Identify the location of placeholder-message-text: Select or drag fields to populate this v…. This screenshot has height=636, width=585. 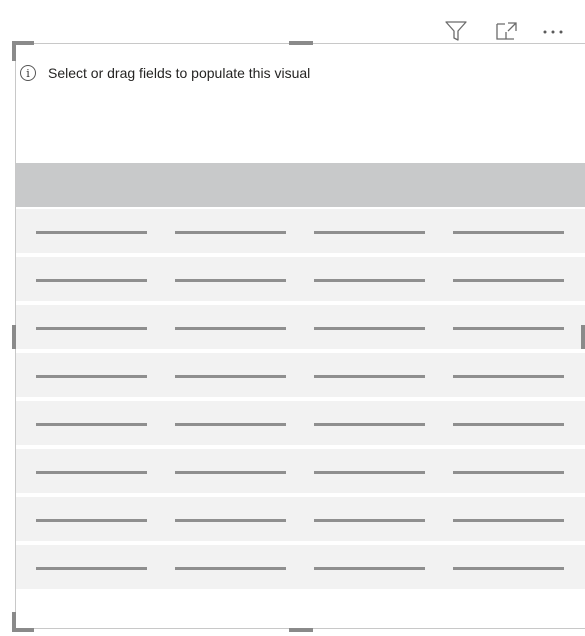
(179, 73).